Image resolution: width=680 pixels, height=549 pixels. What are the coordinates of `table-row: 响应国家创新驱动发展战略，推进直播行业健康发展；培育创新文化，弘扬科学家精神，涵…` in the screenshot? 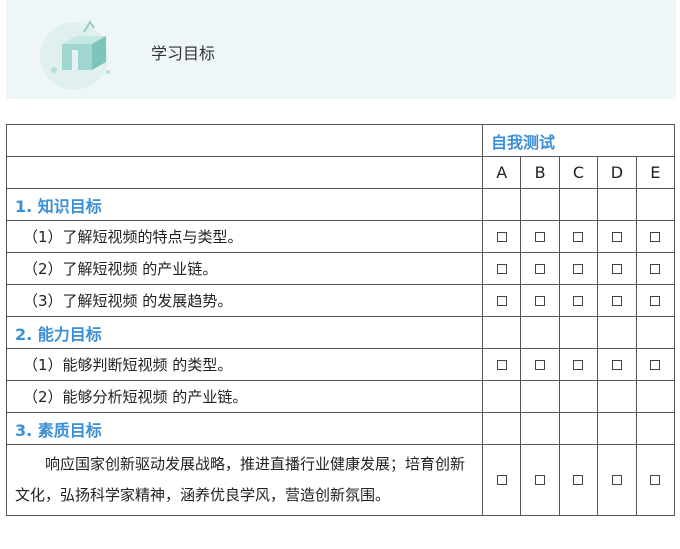 It's located at (341, 480).